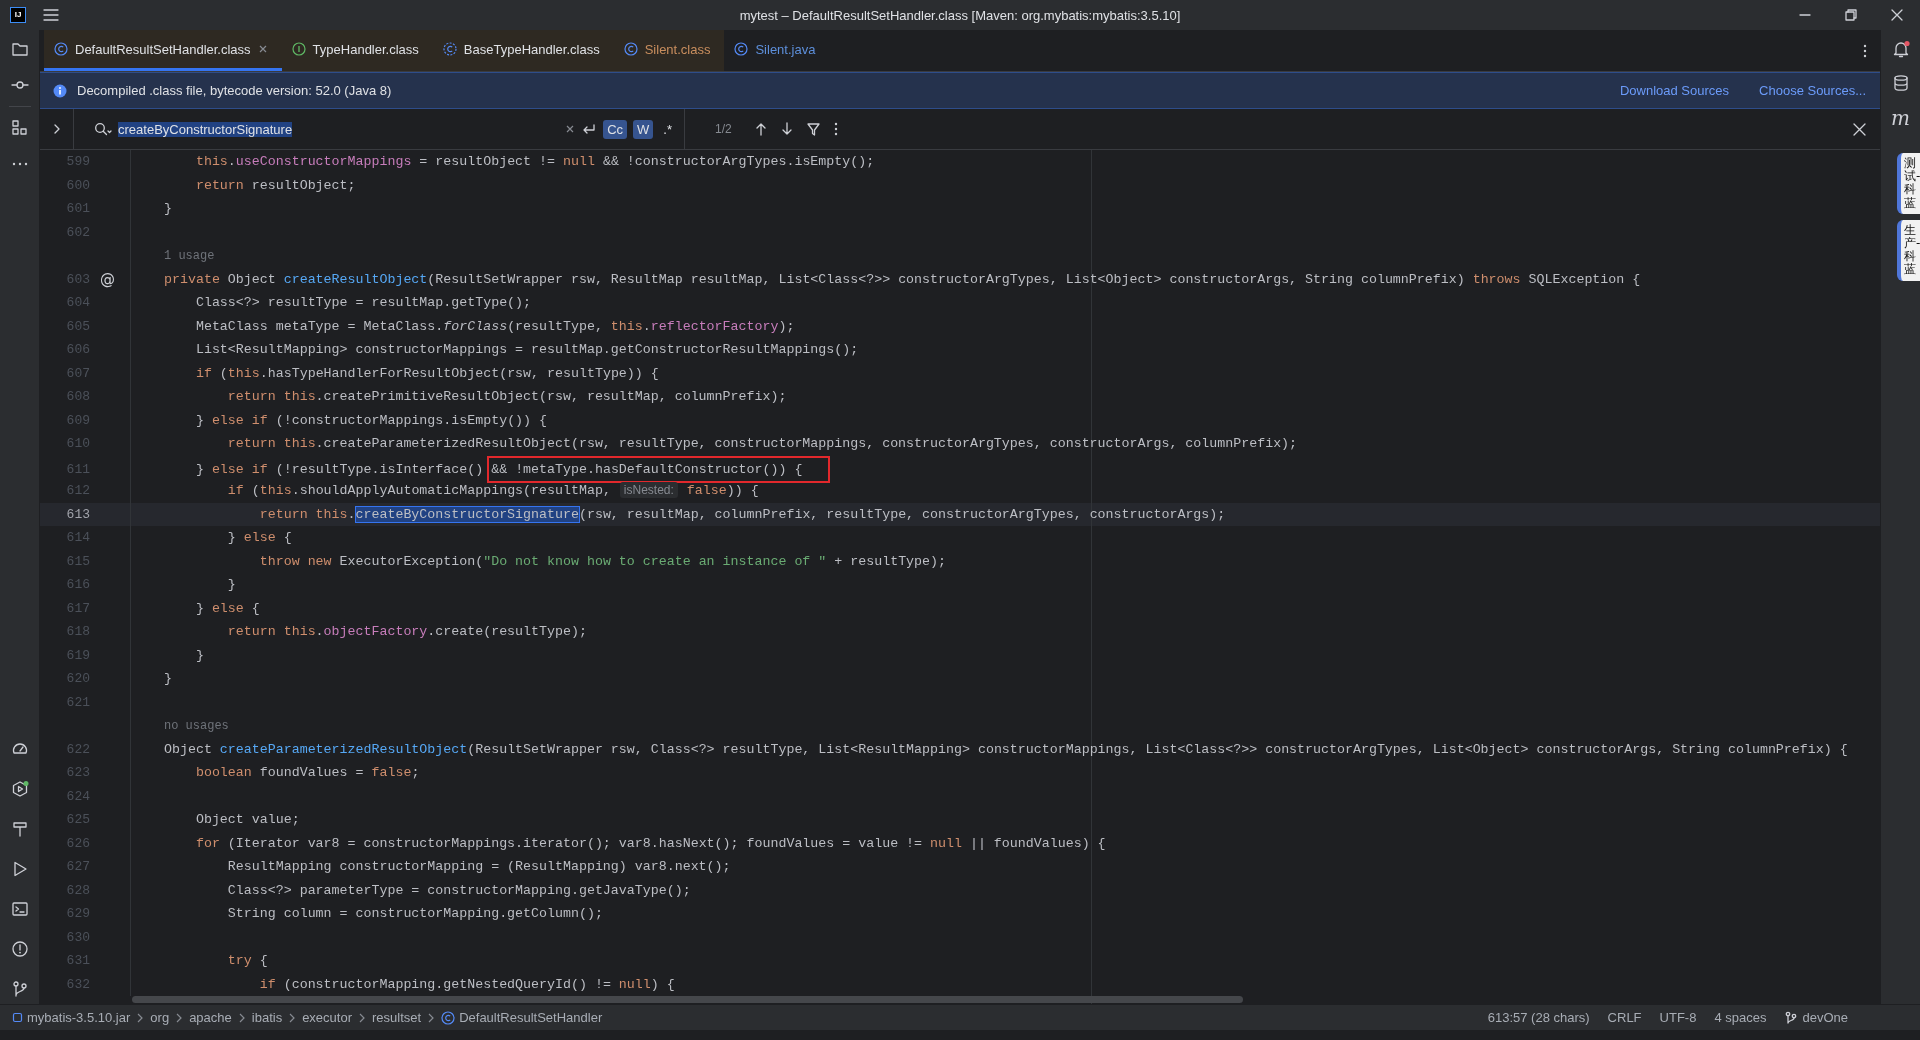 The image size is (1920, 1040). I want to click on database-icon, so click(1900, 83).